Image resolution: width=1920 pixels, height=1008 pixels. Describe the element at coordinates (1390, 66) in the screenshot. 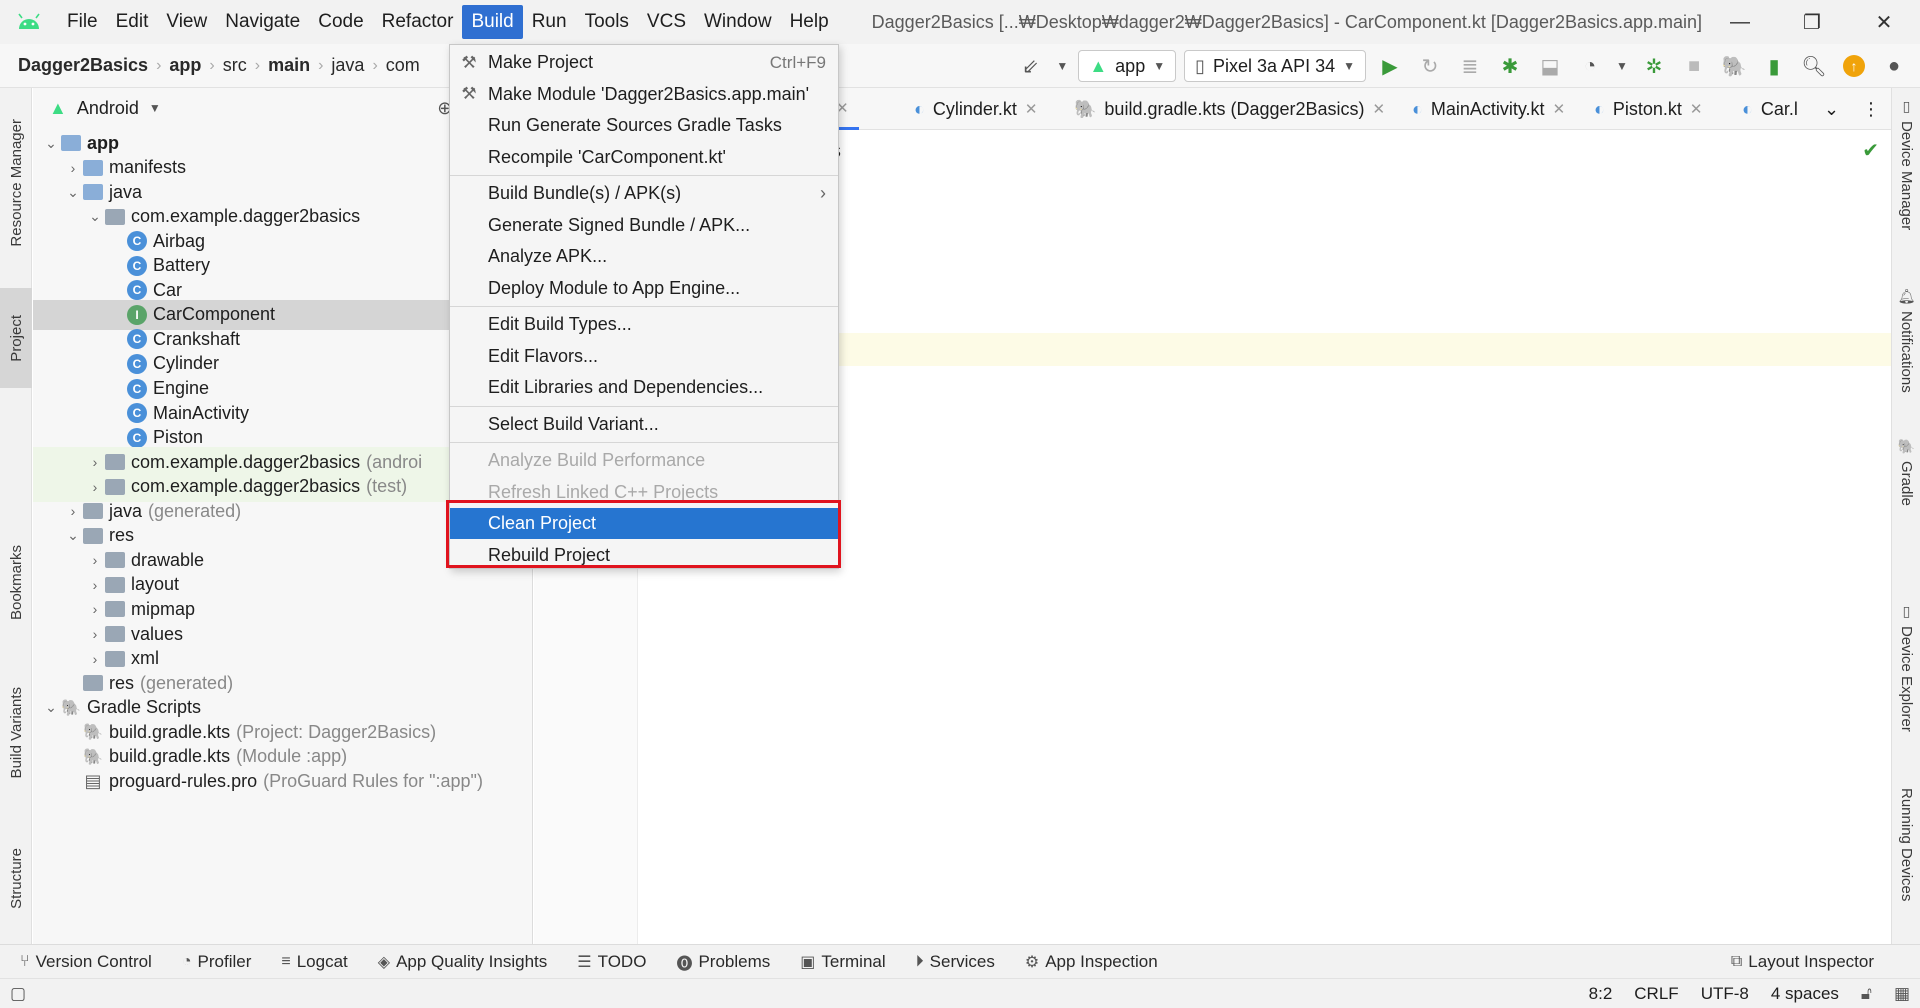

I see `run-icon: ▶` at that location.